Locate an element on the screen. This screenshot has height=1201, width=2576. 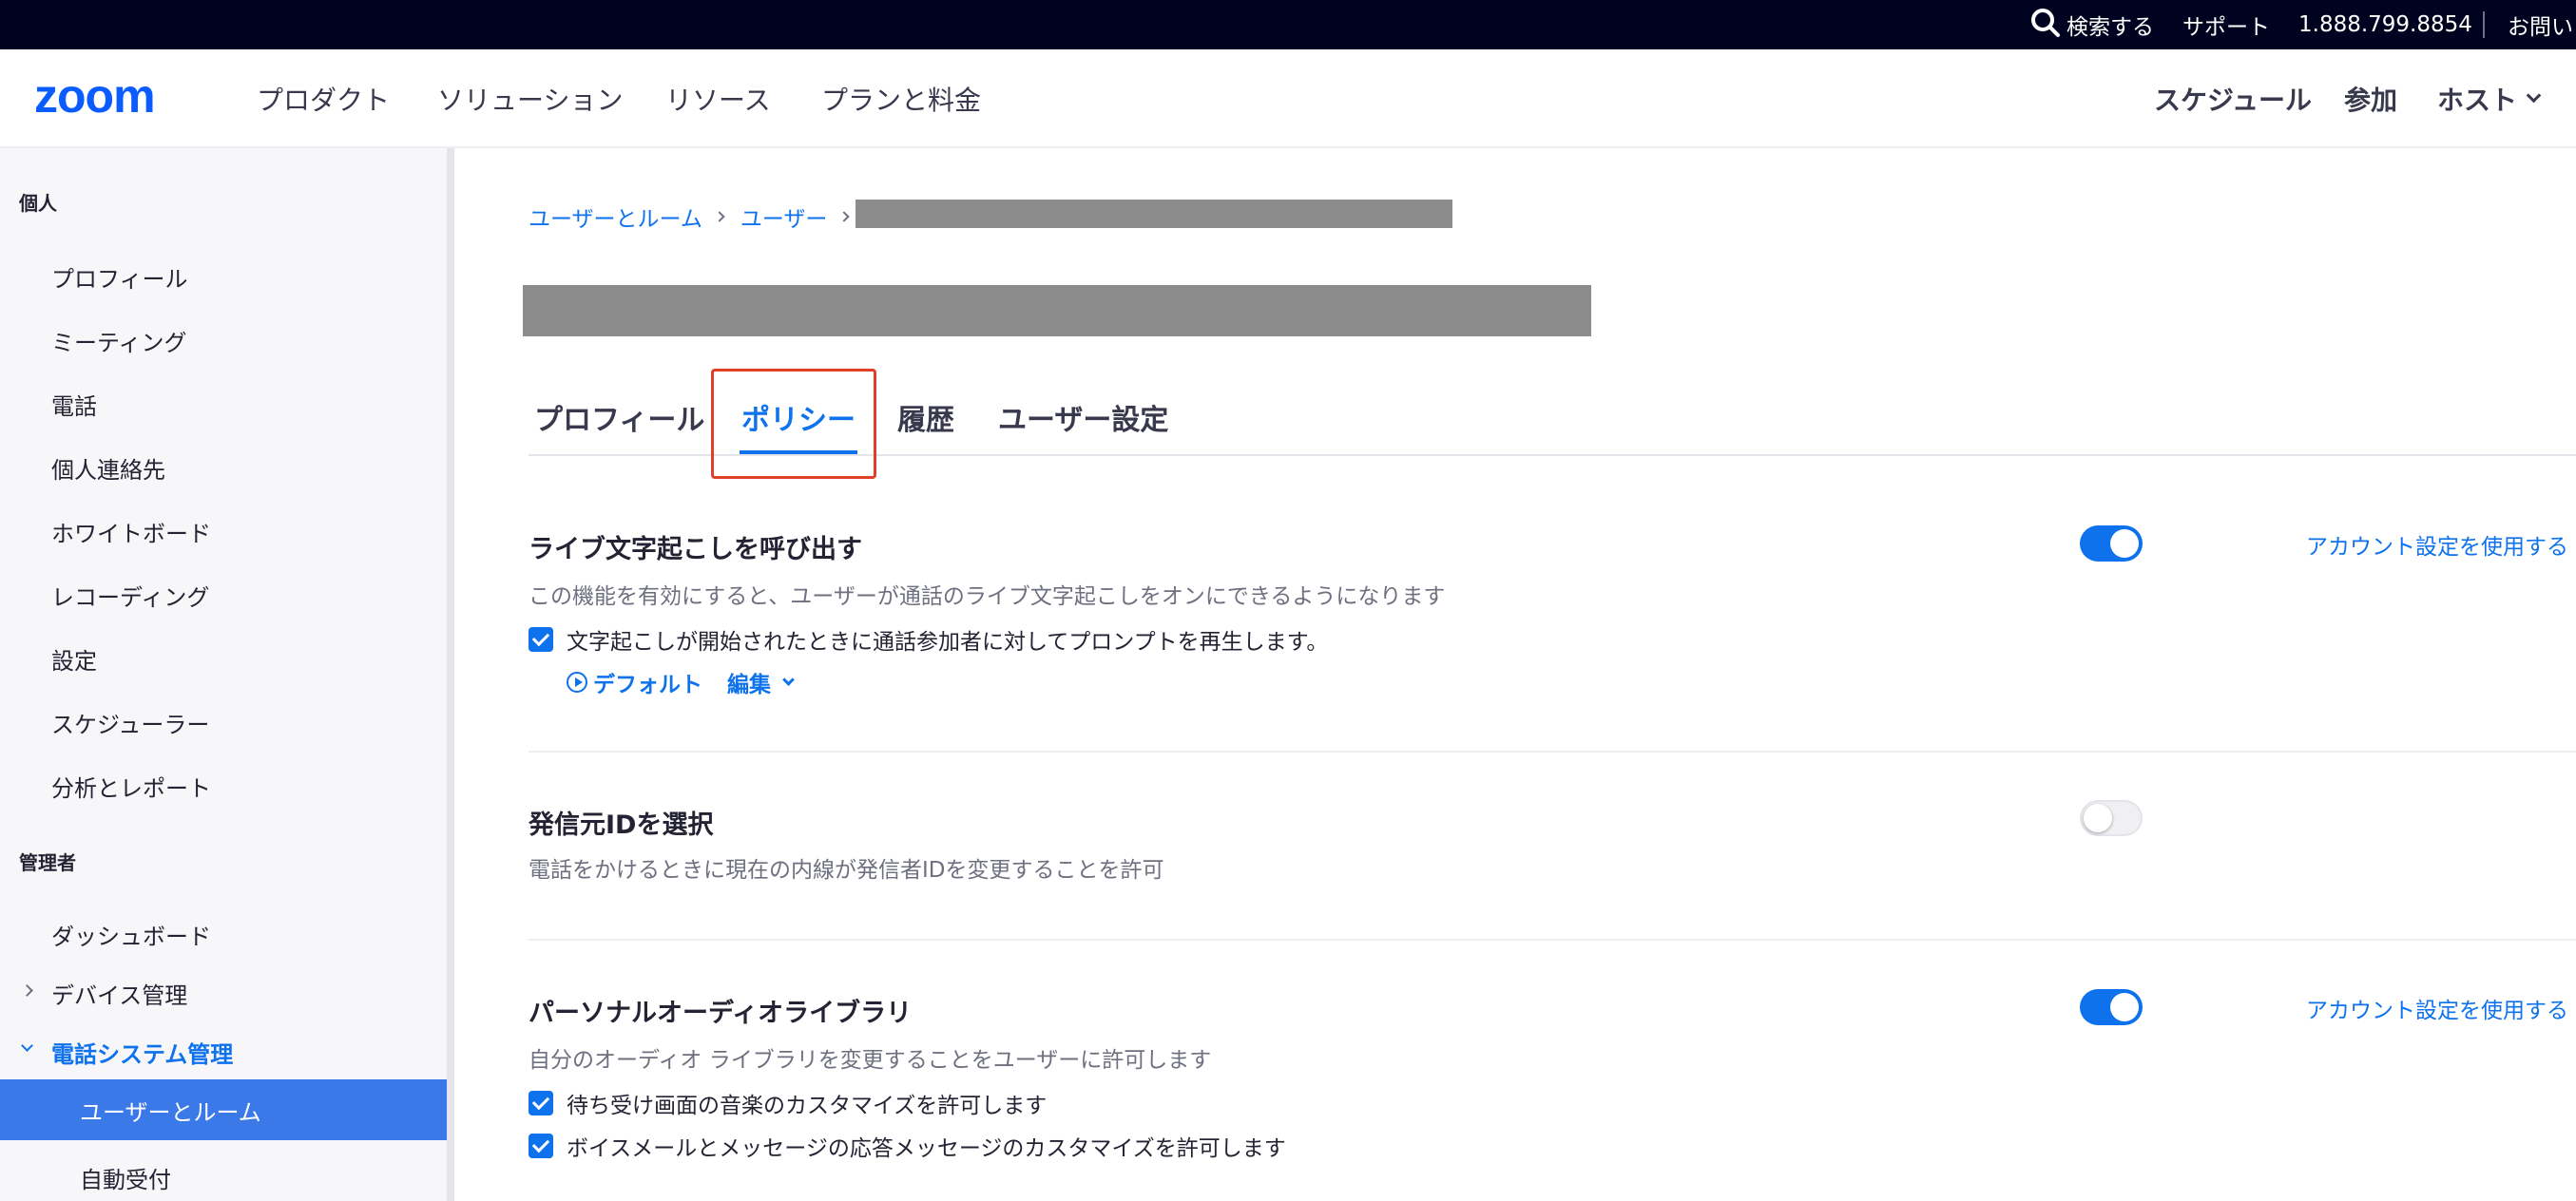
sidebar-item-meetings: ミーティング is located at coordinates (119, 340).